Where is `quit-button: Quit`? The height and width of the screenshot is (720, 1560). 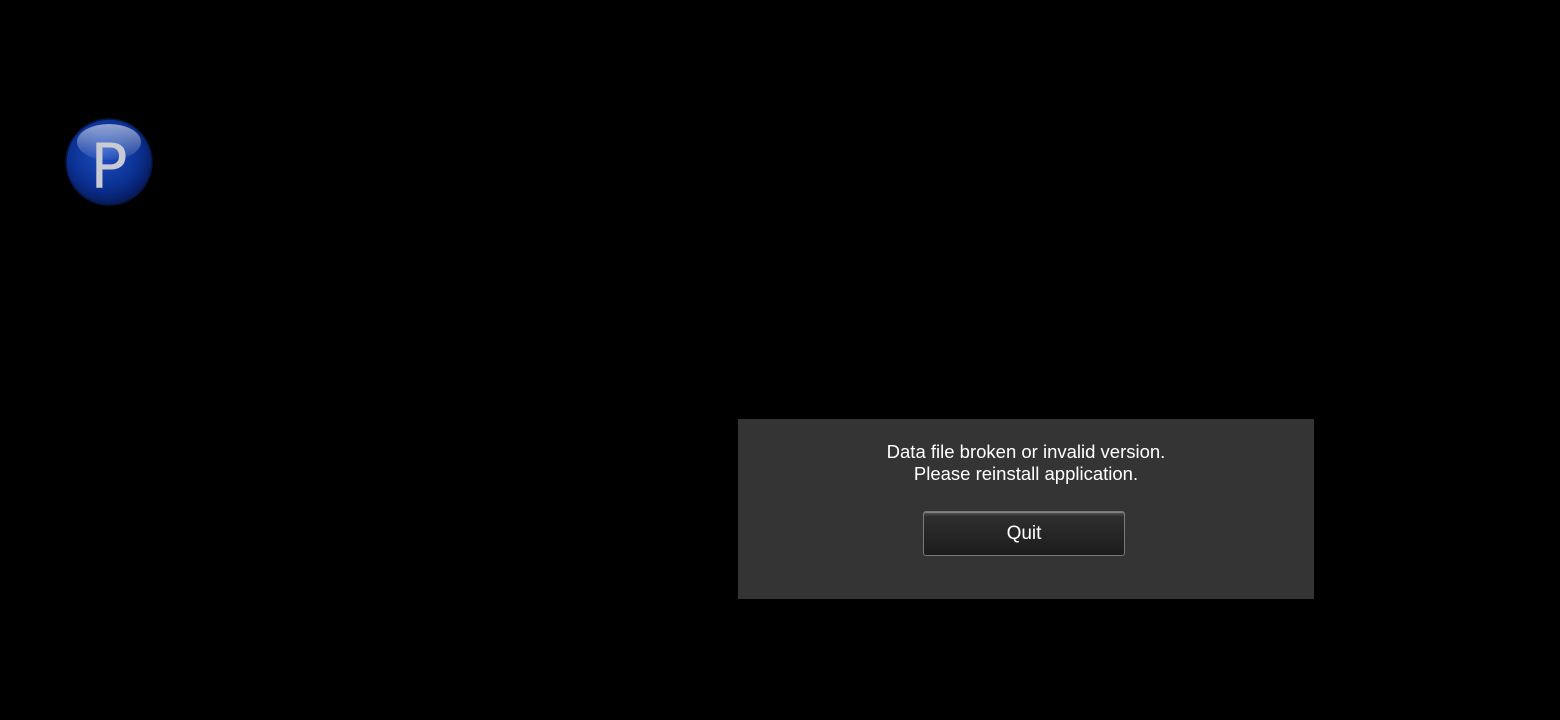
quit-button: Quit is located at coordinates (1024, 533).